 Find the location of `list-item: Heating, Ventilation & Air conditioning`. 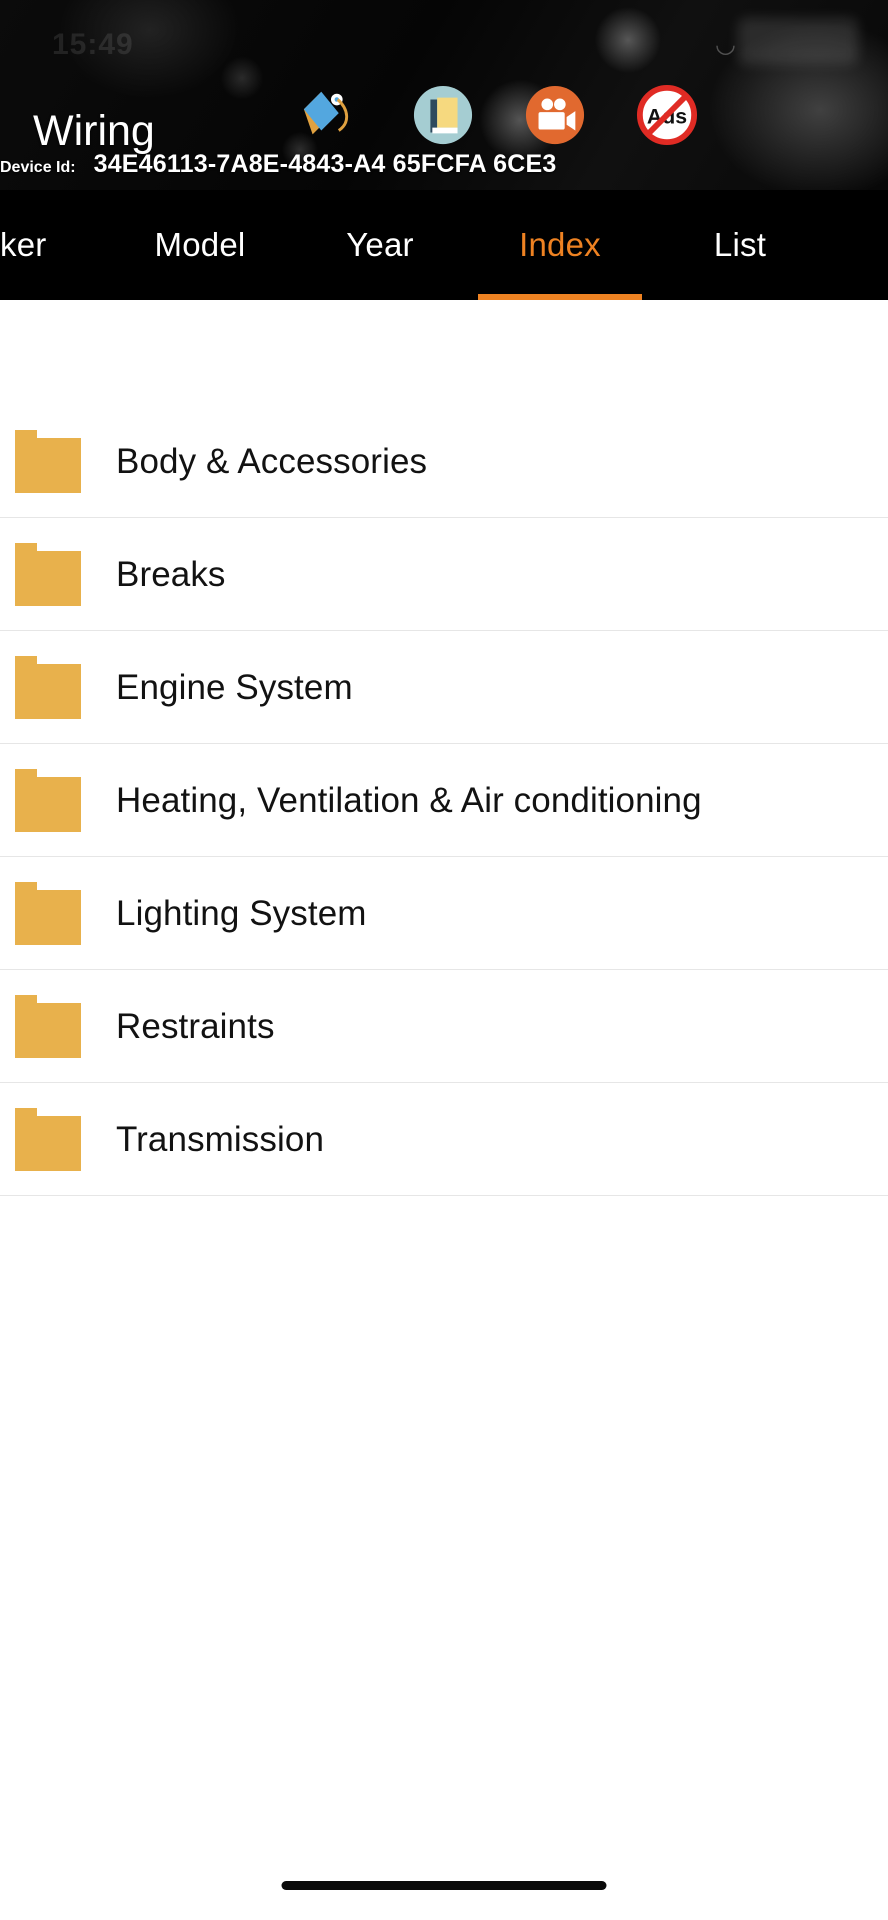

list-item: Heating, Ventilation & Air conditioning is located at coordinates (444, 800).